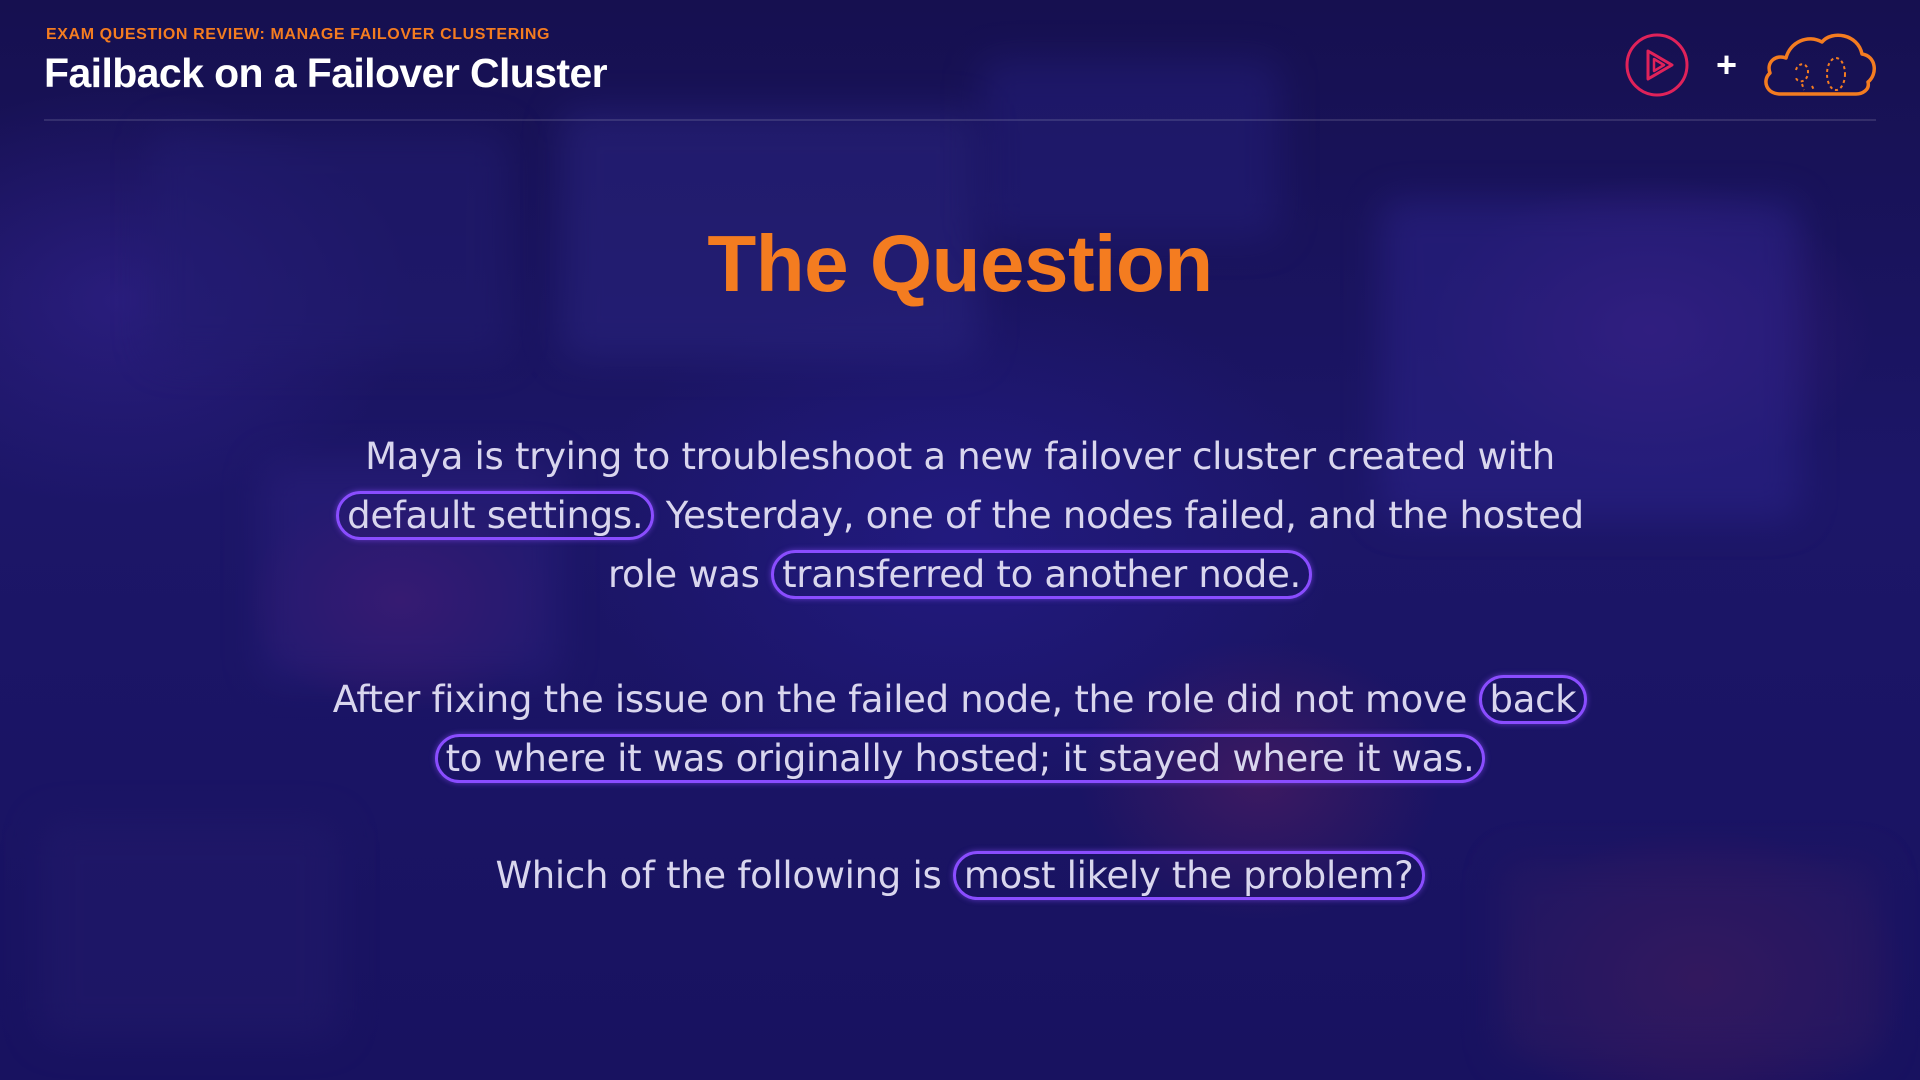 The width and height of the screenshot is (1920, 1080). I want to click on header-divider, so click(960, 120).